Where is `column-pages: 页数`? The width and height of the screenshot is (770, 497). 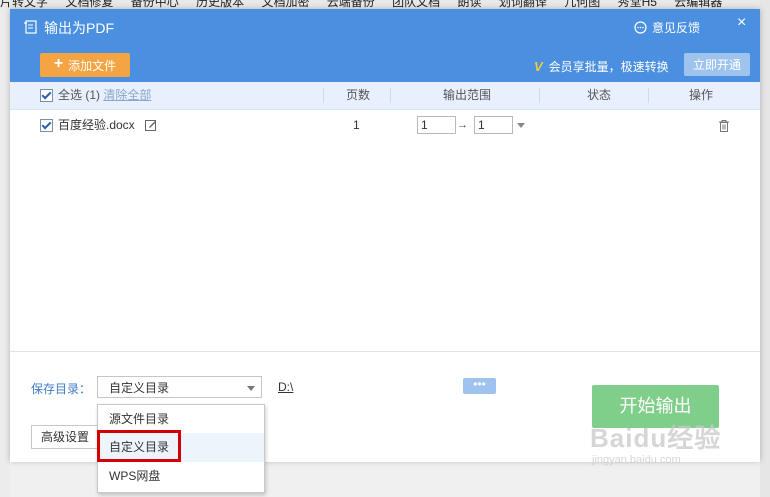 column-pages: 页数 is located at coordinates (358, 95).